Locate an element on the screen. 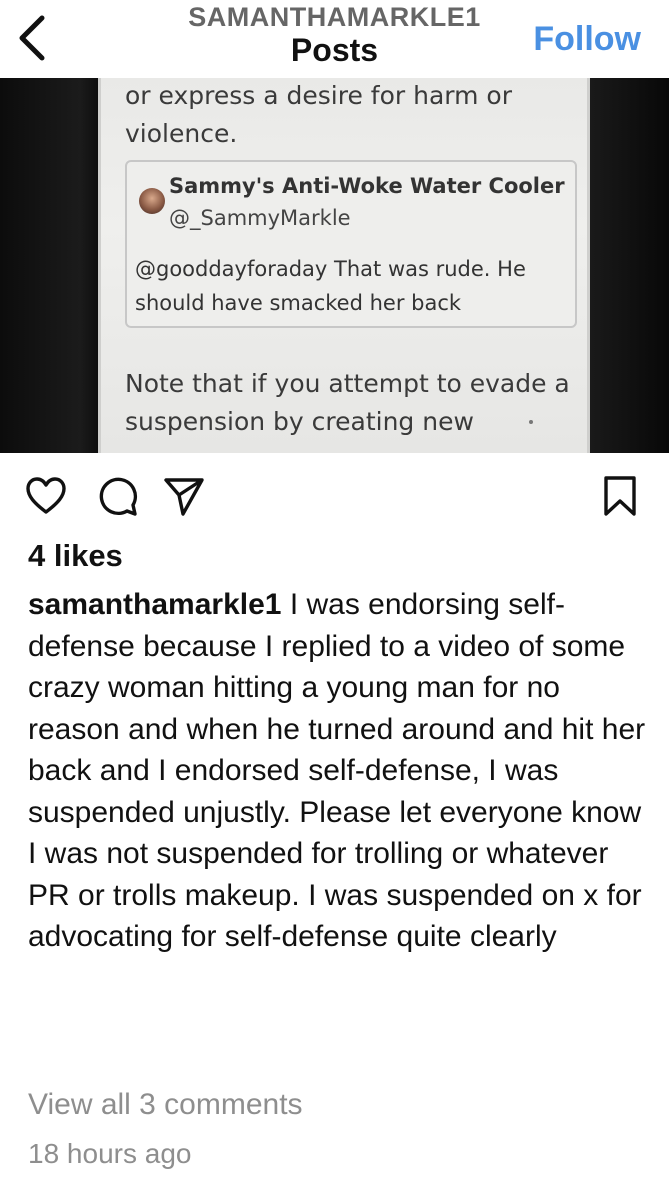  header-bar: SAMANTHAMARKLE1 Posts Follow is located at coordinates (334, 39).